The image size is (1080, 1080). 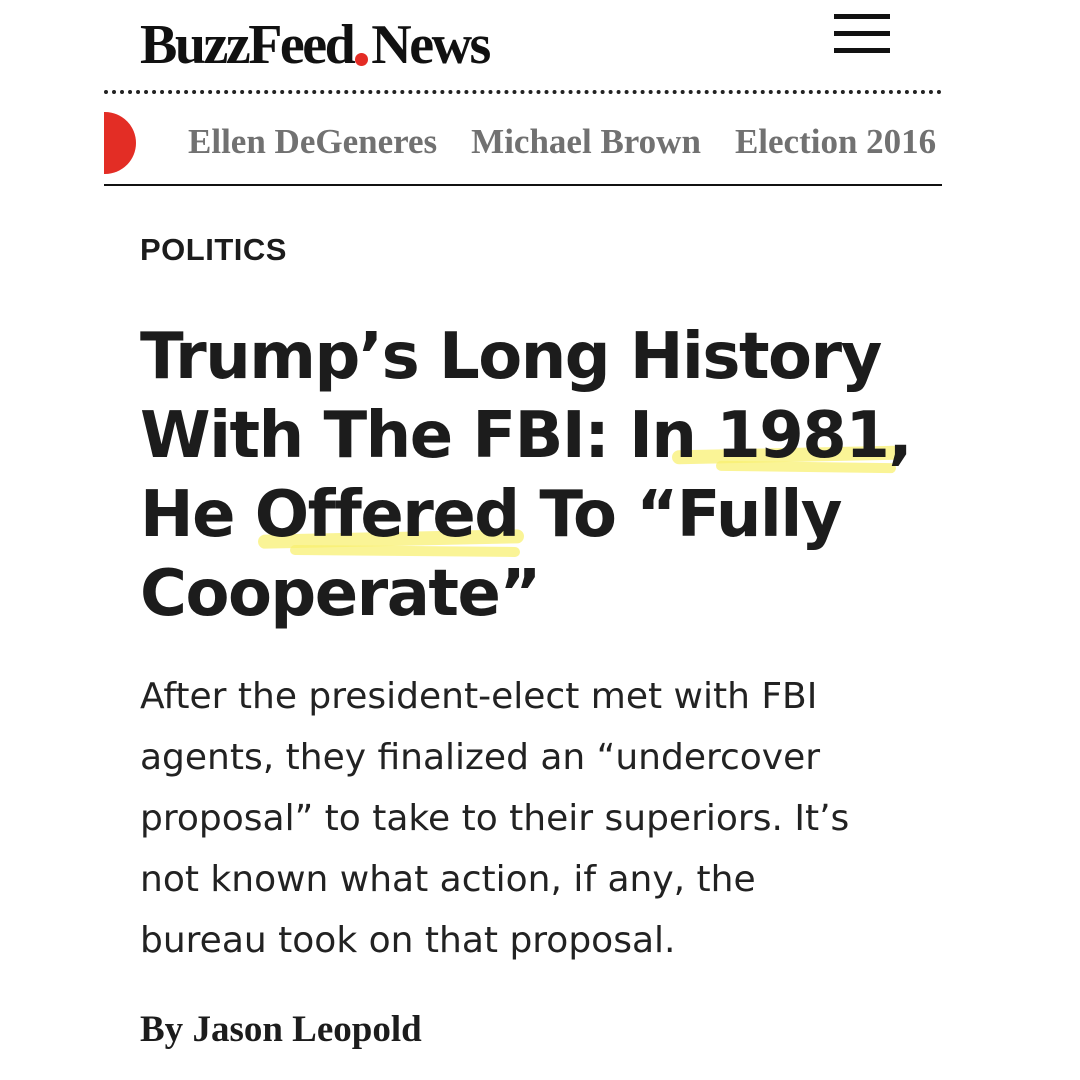 What do you see at coordinates (312, 141) in the screenshot?
I see `trending-item-ellen-degeneres: Ellen DeGeneres` at bounding box center [312, 141].